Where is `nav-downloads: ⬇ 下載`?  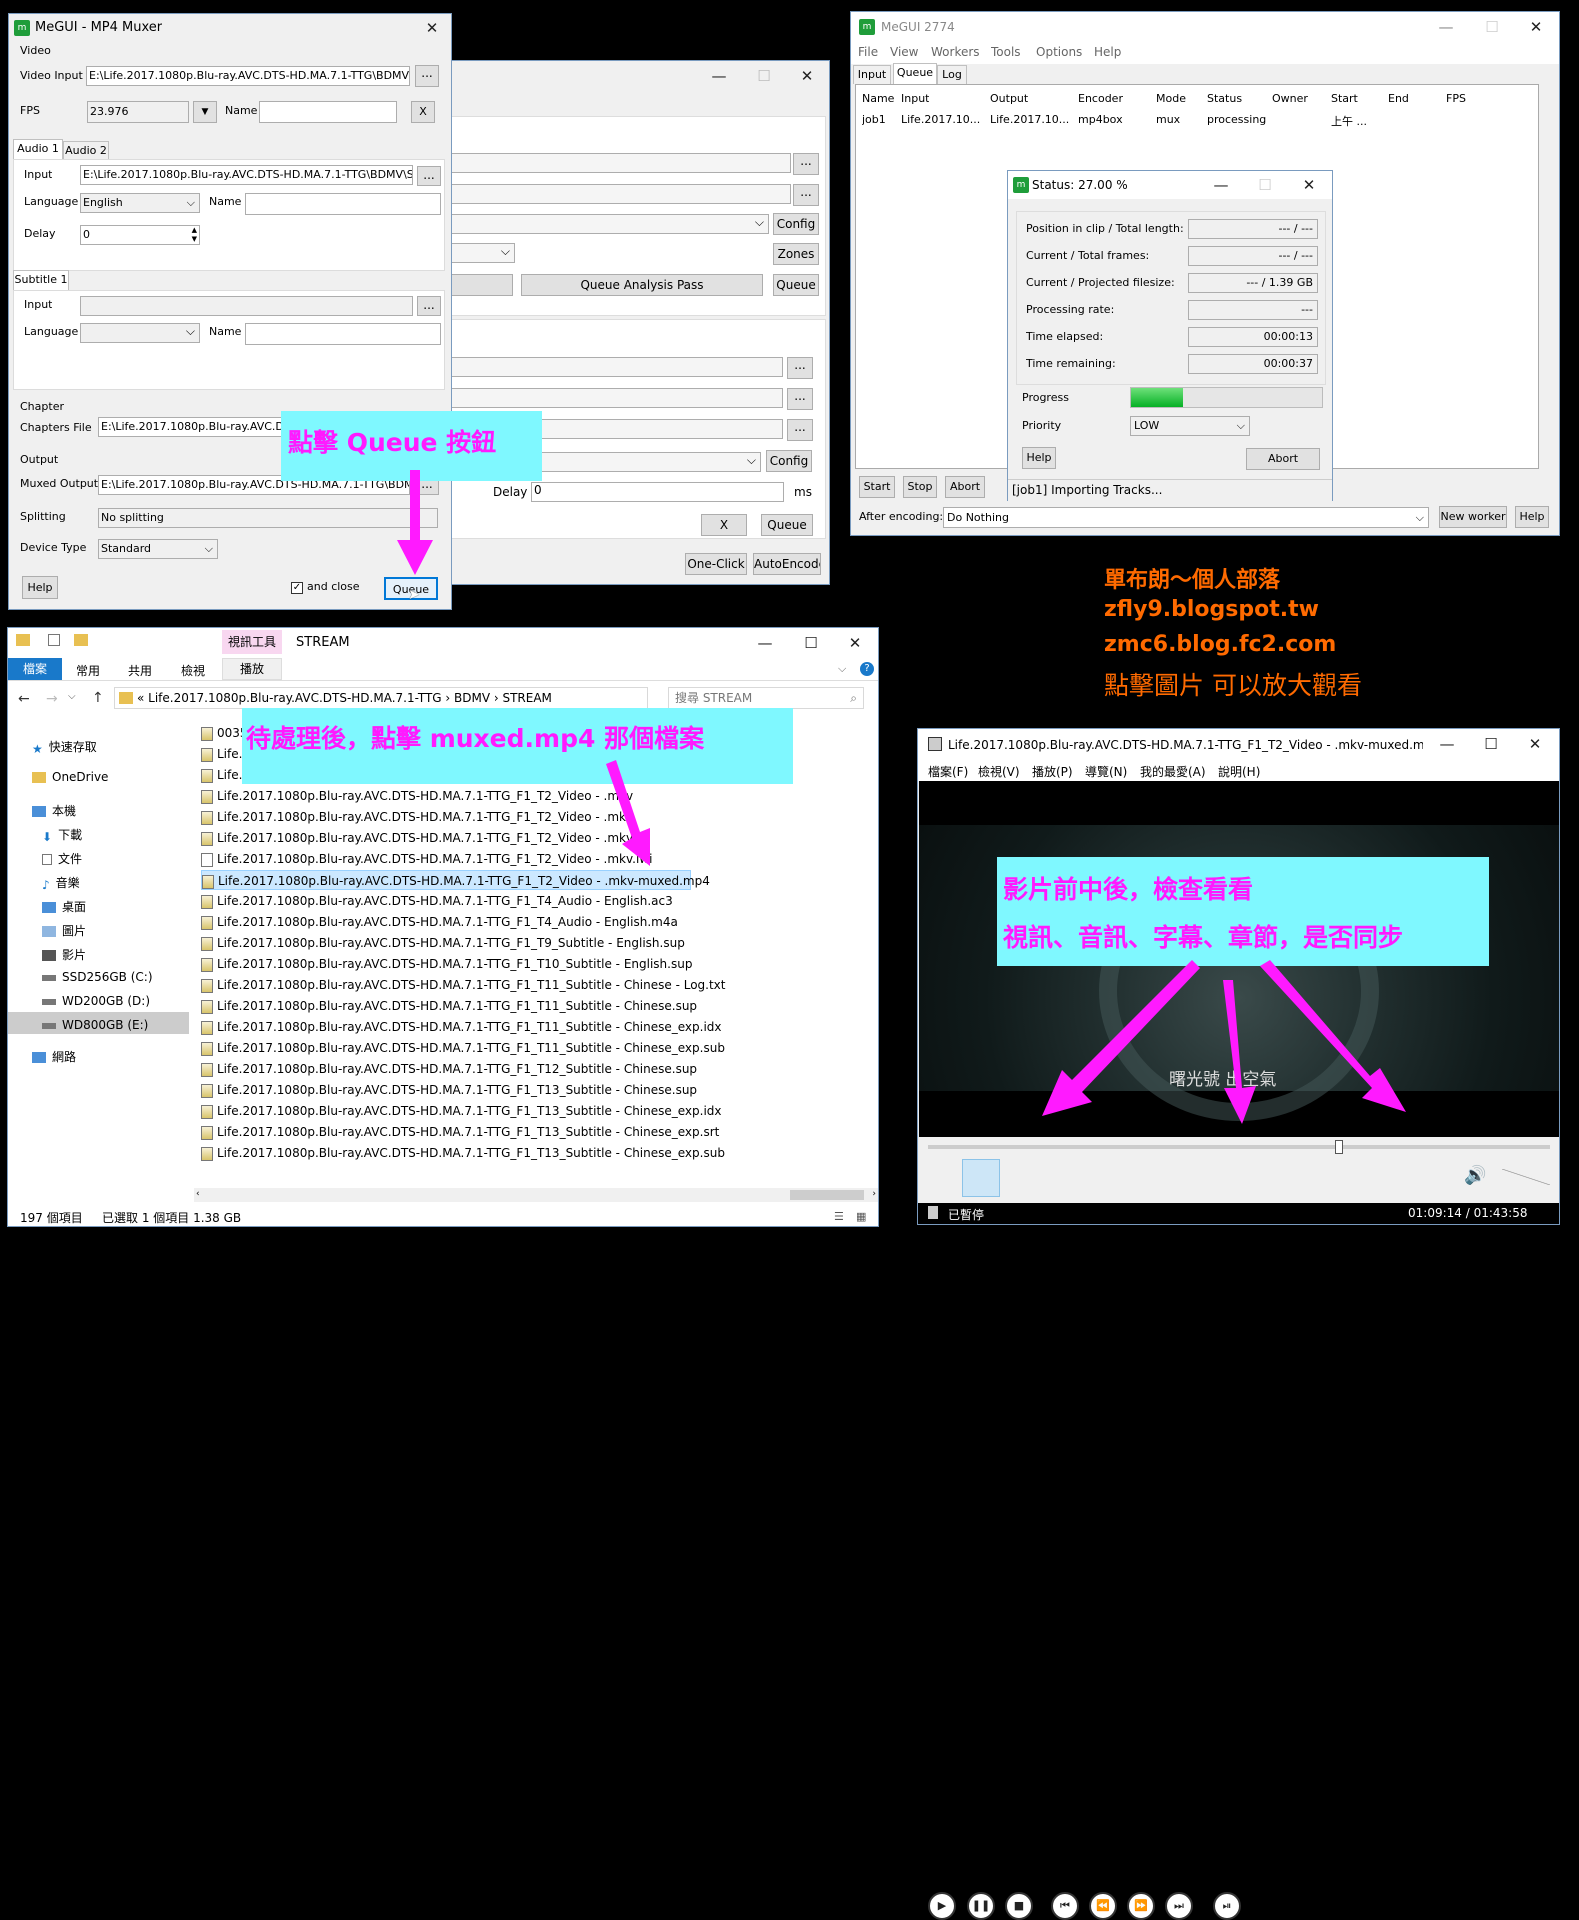
nav-downloads: ⬇ 下載 is located at coordinates (62, 835).